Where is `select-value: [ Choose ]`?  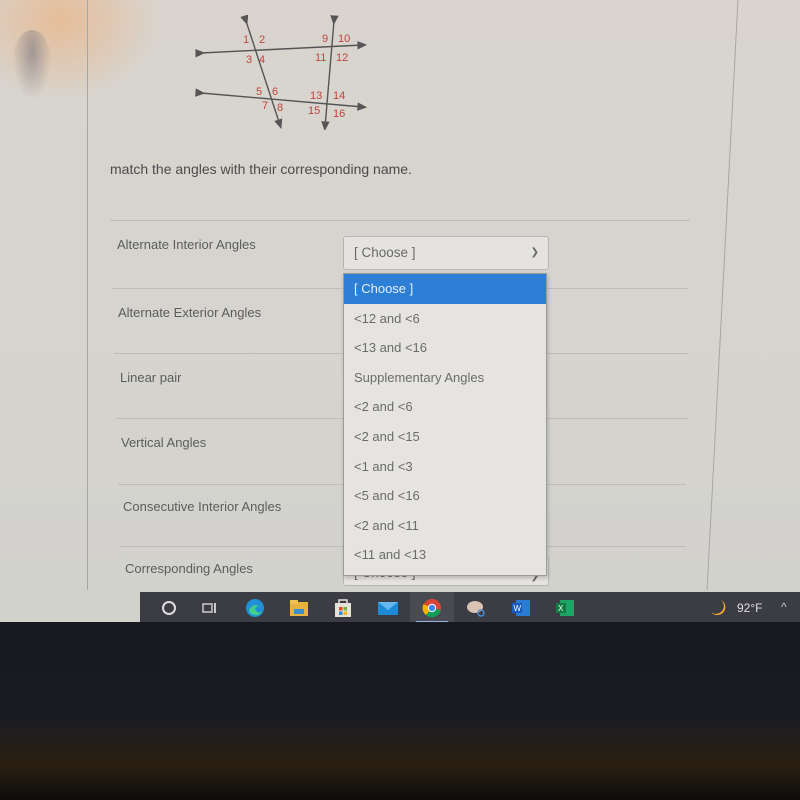 select-value: [ Choose ] is located at coordinates (385, 252).